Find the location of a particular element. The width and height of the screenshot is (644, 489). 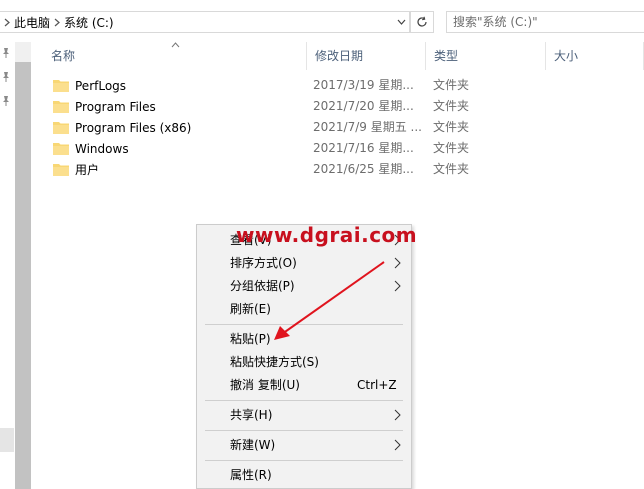

breadcrumb-this-pc: 此电脑 is located at coordinates (32, 22).